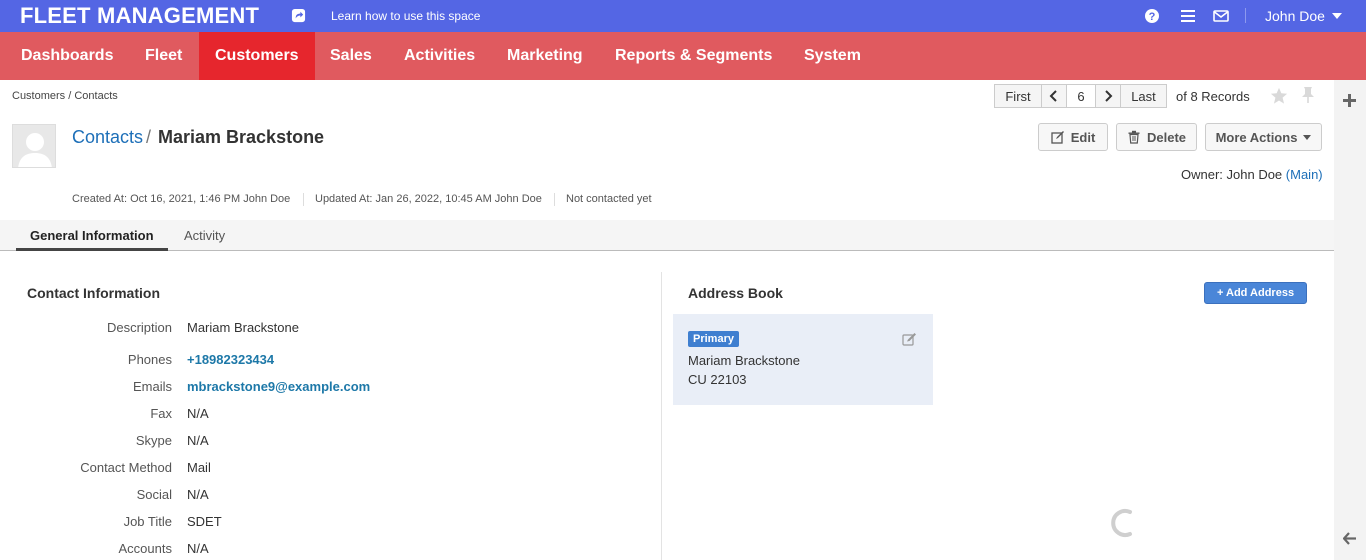  Describe the element at coordinates (1304, 174) in the screenshot. I see `owner-scope-link: (Main)` at that location.